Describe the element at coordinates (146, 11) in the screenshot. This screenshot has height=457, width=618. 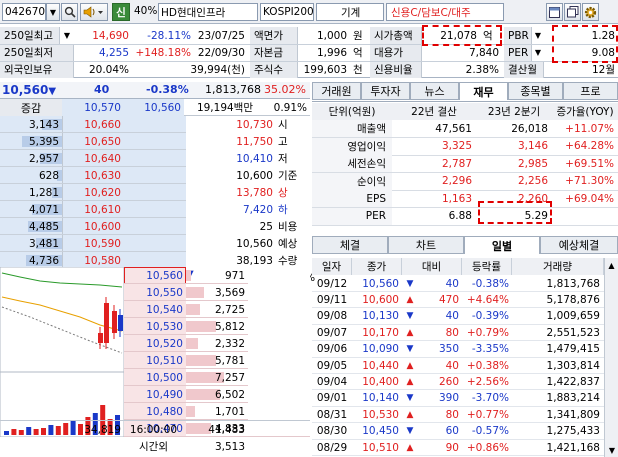
I see `margin-ratio: 40%` at that location.